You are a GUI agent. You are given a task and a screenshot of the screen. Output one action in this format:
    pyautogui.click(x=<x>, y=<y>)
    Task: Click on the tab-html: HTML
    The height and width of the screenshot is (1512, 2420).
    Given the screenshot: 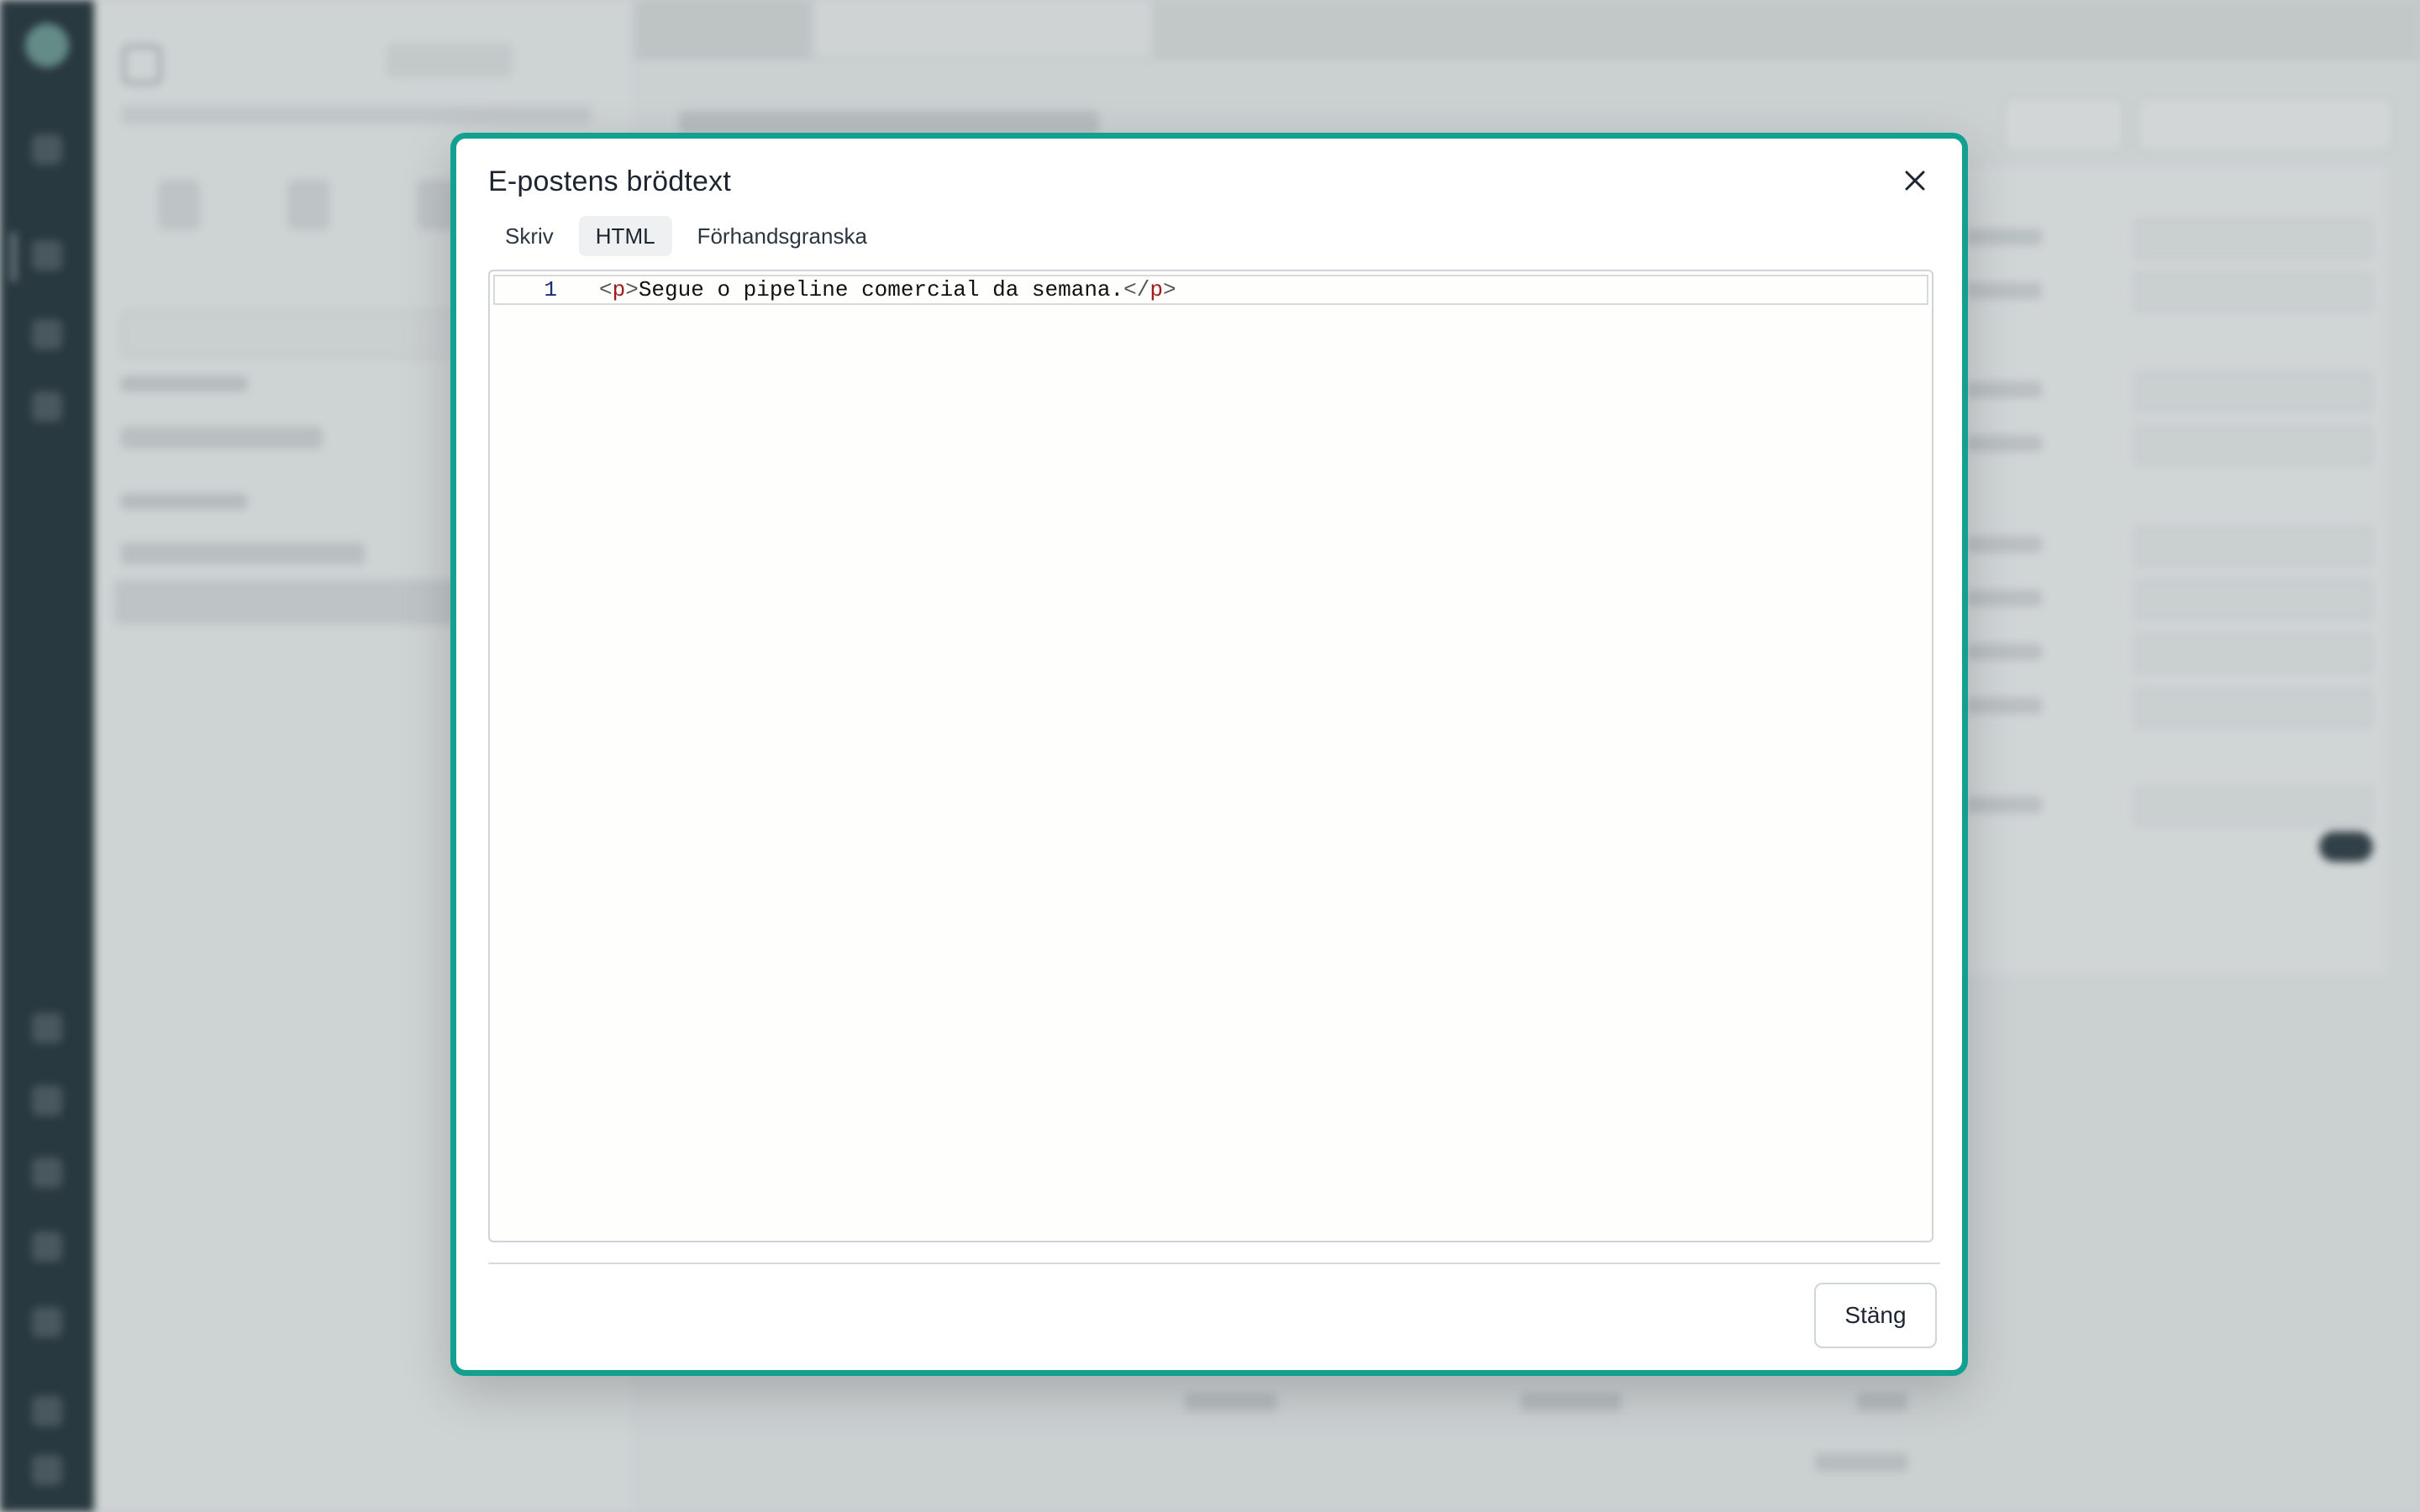 What is the action you would take?
    pyautogui.click(x=625, y=236)
    